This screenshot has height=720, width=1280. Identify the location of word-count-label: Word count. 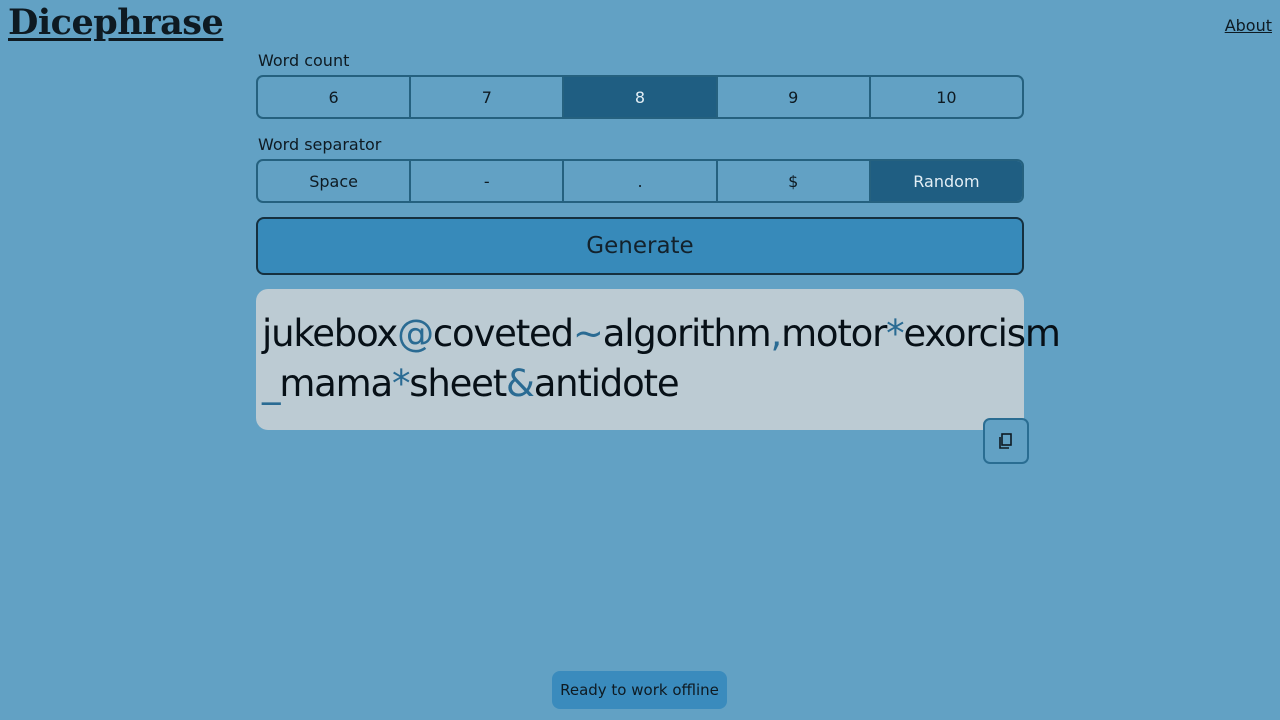
(304, 60).